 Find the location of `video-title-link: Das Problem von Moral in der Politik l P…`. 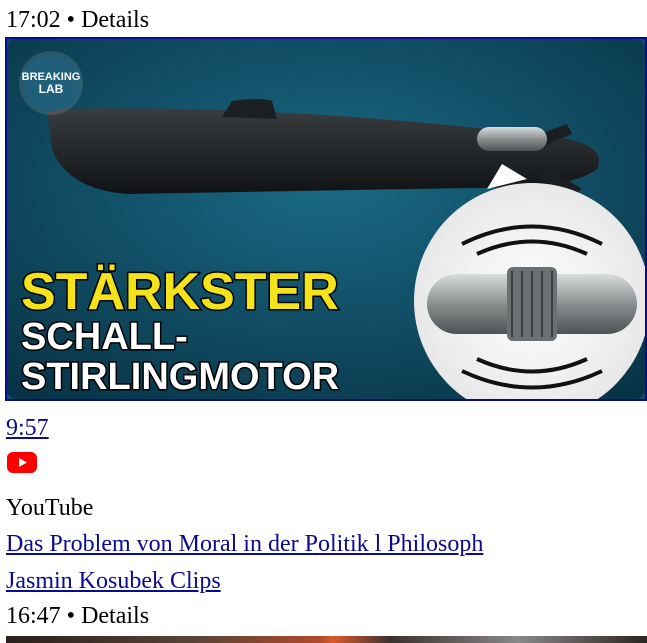

video-title-link: Das Problem von Moral in der Politik l P… is located at coordinates (244, 544).